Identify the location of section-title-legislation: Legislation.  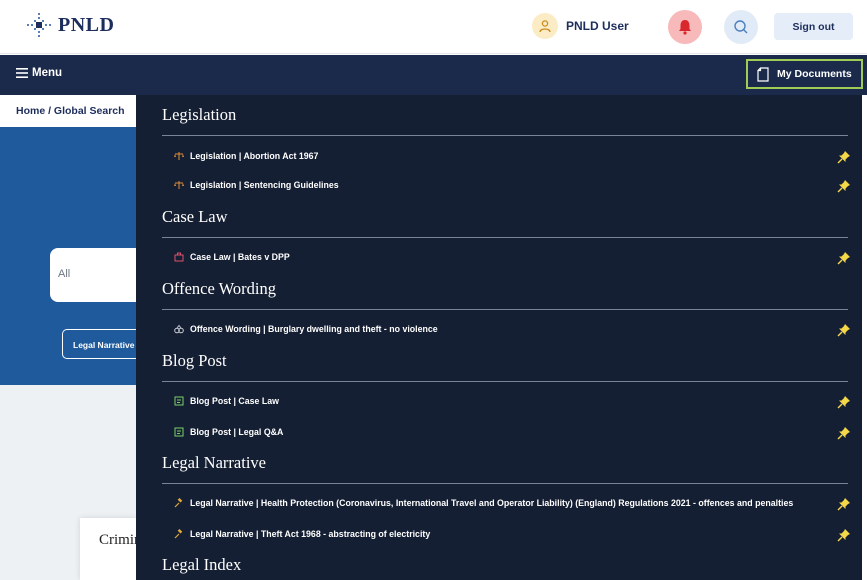
(199, 114).